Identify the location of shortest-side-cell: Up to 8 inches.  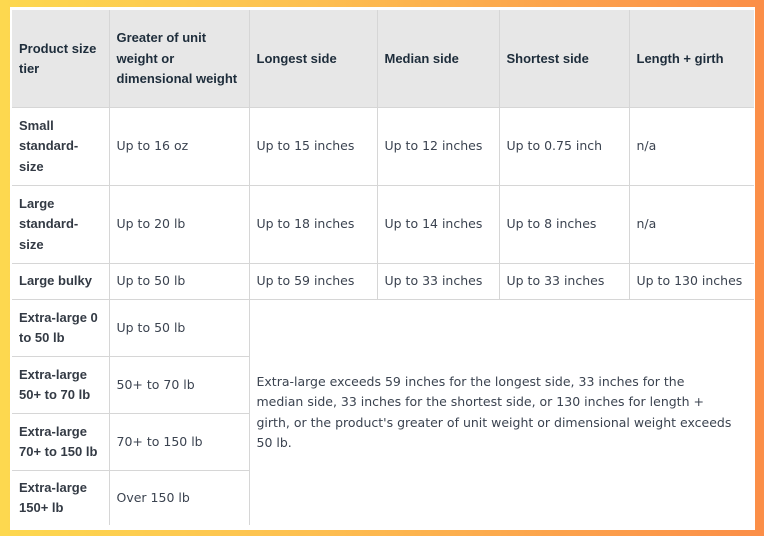
(564, 224).